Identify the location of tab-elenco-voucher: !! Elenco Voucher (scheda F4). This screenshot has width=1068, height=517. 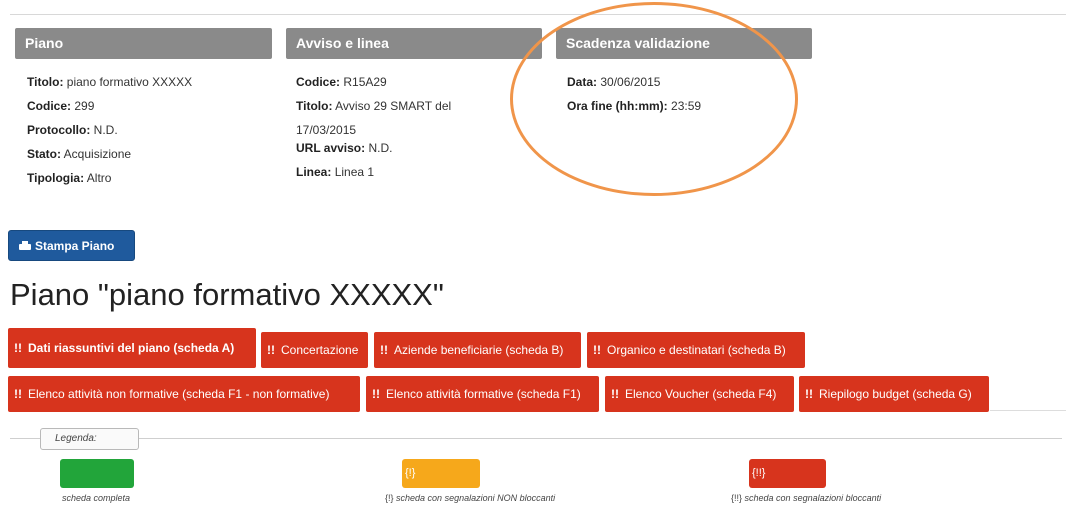
(699, 394).